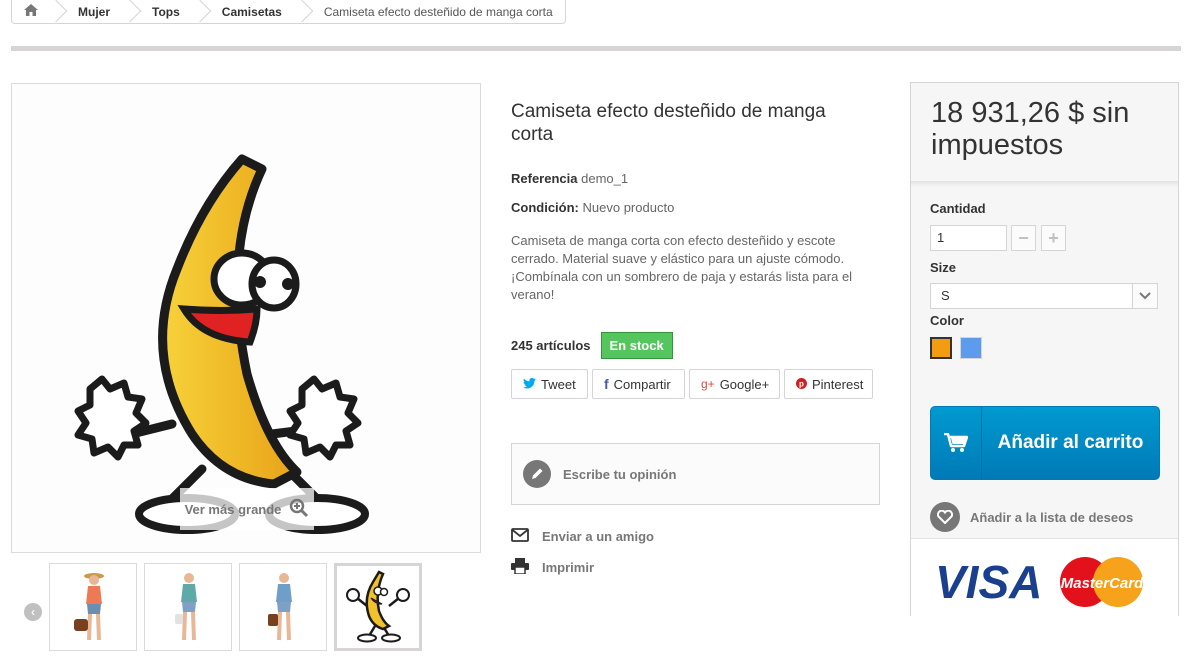  I want to click on pinterest-label: Pinterest, so click(838, 384).